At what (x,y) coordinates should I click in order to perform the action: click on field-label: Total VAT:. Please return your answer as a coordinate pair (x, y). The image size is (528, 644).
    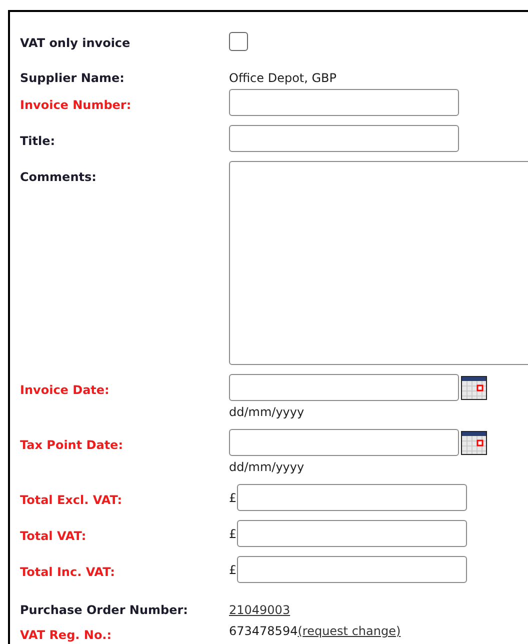
    Looking at the image, I should click on (53, 536).